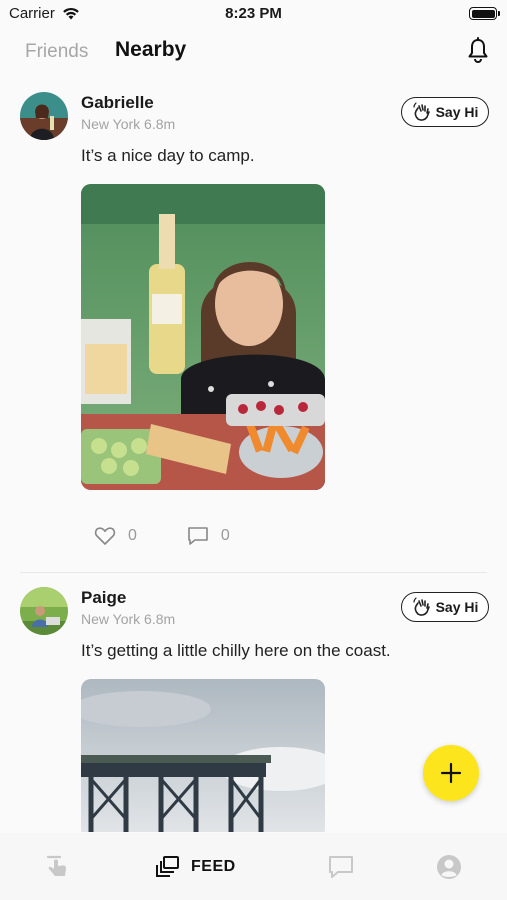 The height and width of the screenshot is (900, 507). I want to click on create-post-button, so click(451, 773).